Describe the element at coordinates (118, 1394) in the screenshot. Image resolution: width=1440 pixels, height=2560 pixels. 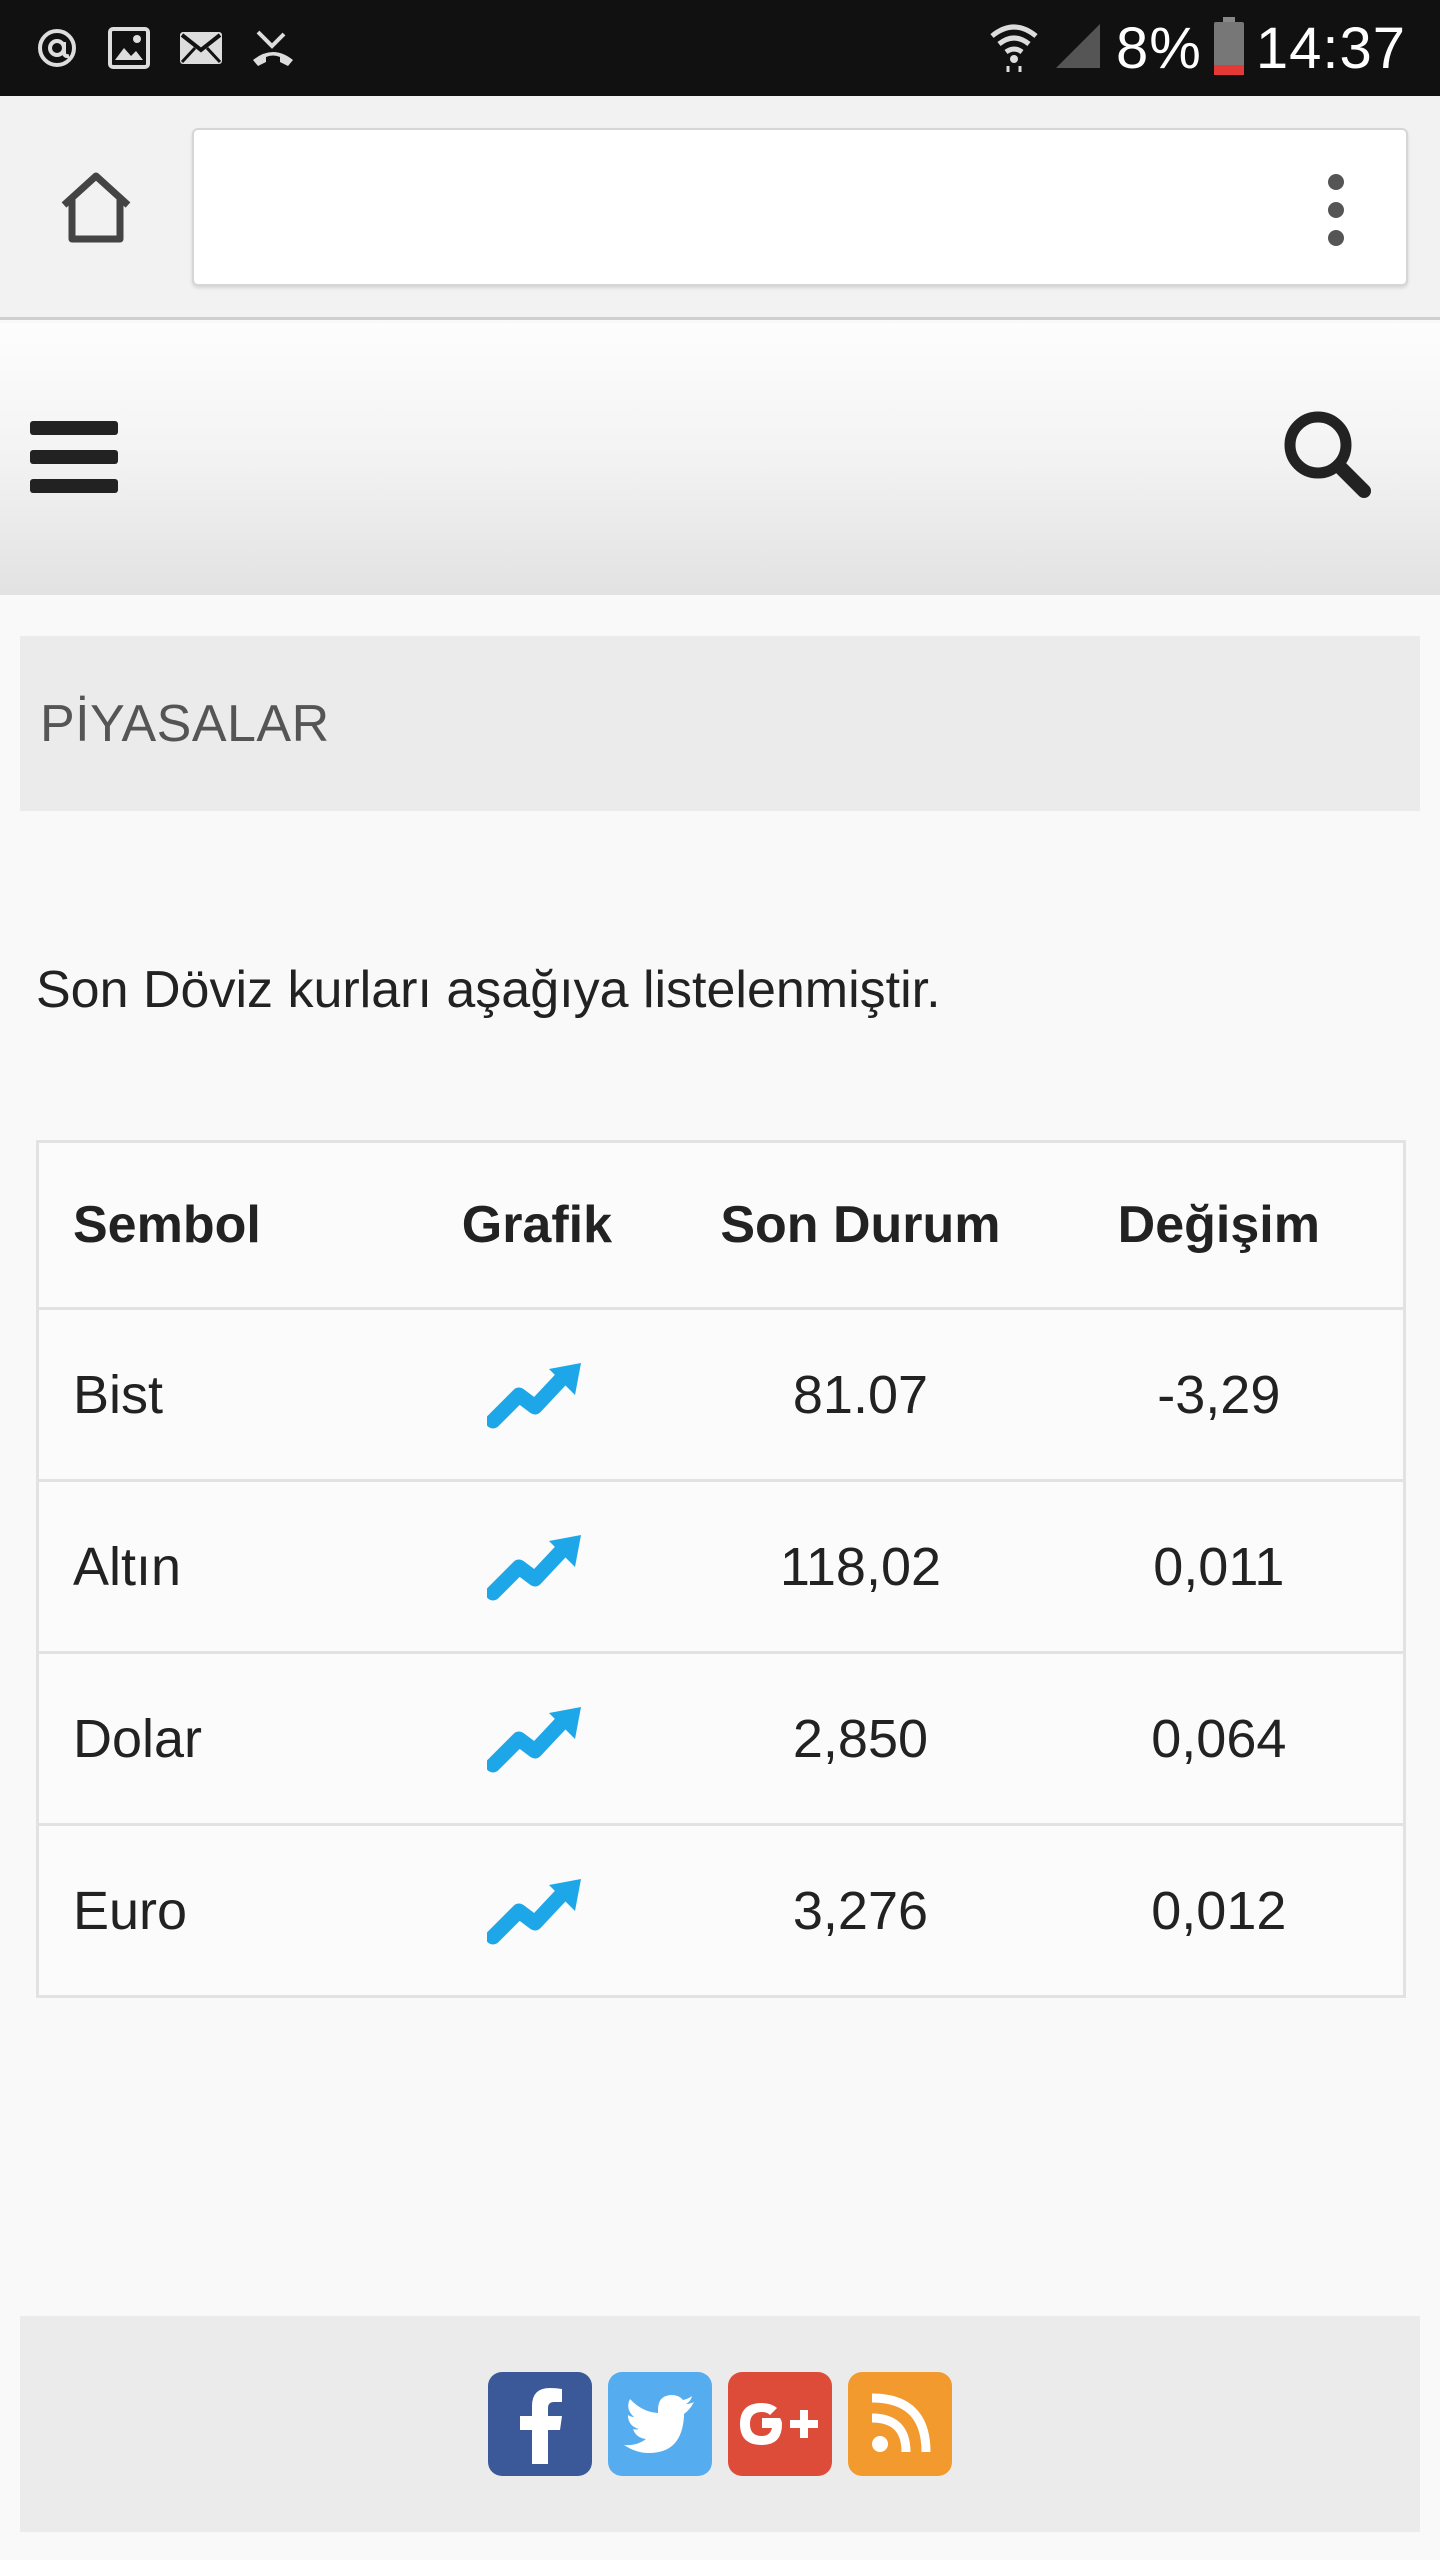
I see `symbol-cell: Bist` at that location.